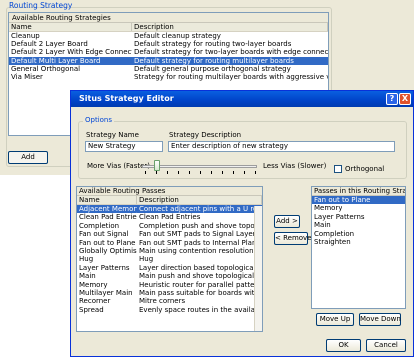 The height and width of the screenshot is (357, 414). Describe the element at coordinates (124, 146) in the screenshot. I see `strategy-name-input: New Strategy` at that location.